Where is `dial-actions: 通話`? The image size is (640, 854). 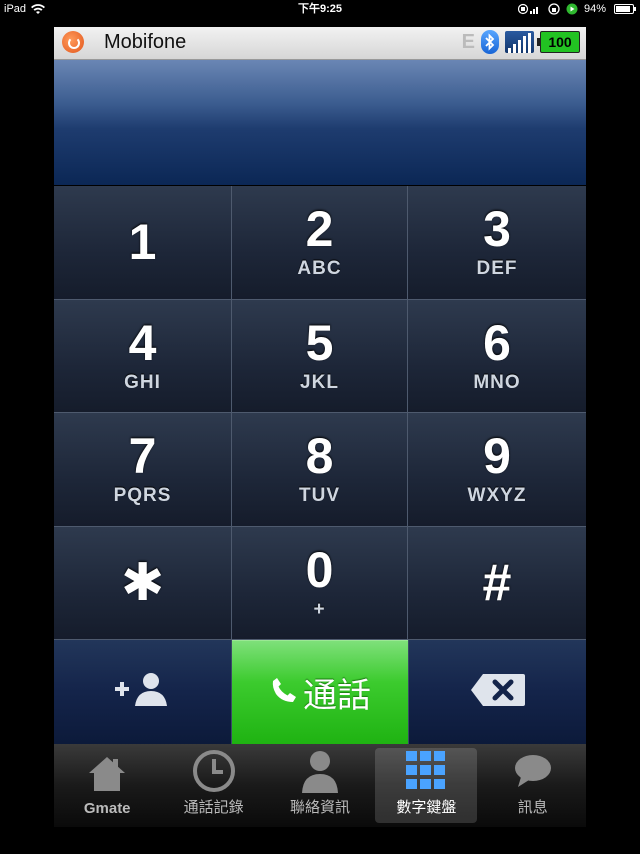 dial-actions: 通話 is located at coordinates (320, 692).